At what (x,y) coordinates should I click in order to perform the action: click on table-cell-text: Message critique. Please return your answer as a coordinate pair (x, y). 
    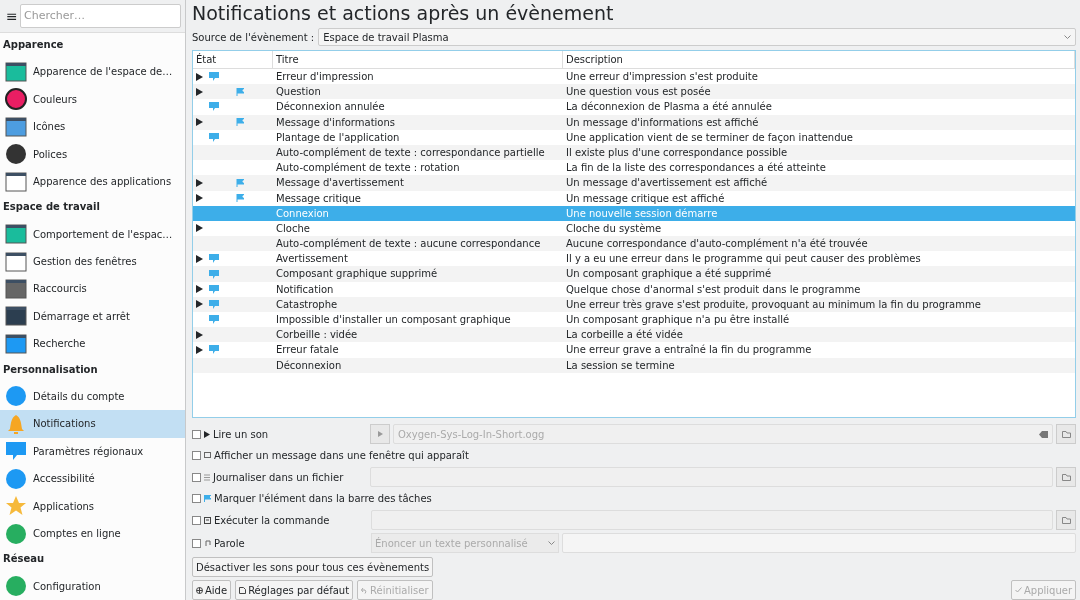
    Looking at the image, I should click on (318, 198).